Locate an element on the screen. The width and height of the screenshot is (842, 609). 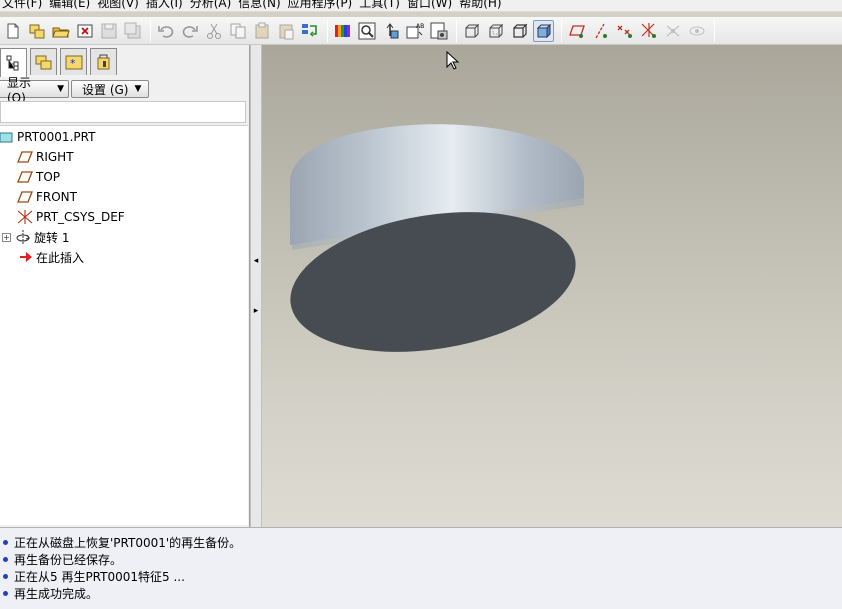
insert-here-icon is located at coordinates (25, 257).